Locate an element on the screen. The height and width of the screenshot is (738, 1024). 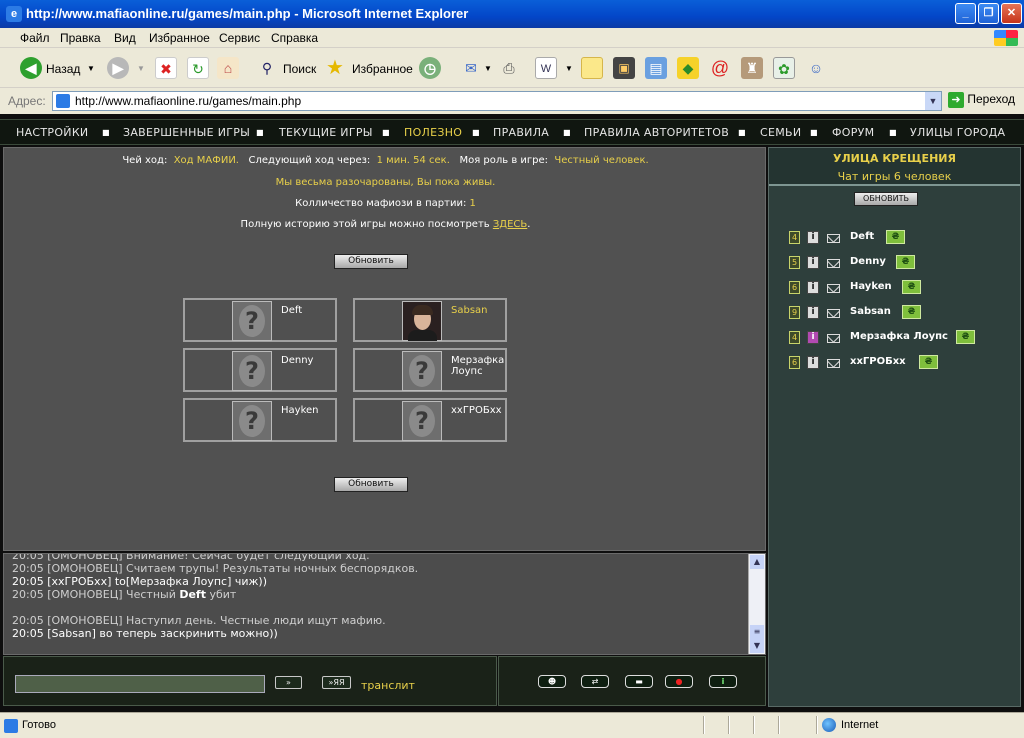
player-name: Deft is located at coordinates (862, 236).